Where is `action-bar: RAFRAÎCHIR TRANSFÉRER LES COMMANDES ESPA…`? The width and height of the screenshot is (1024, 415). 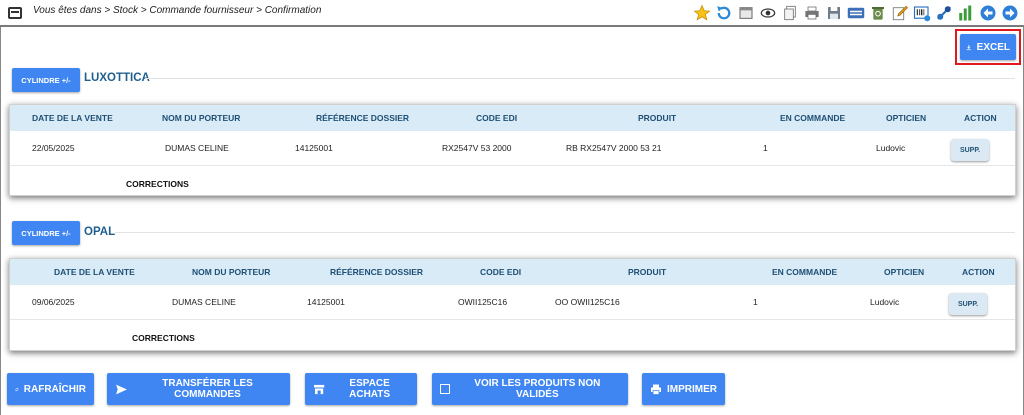 action-bar: RAFRAÎCHIR TRANSFÉRER LES COMMANDES ESPA… is located at coordinates (512, 389).